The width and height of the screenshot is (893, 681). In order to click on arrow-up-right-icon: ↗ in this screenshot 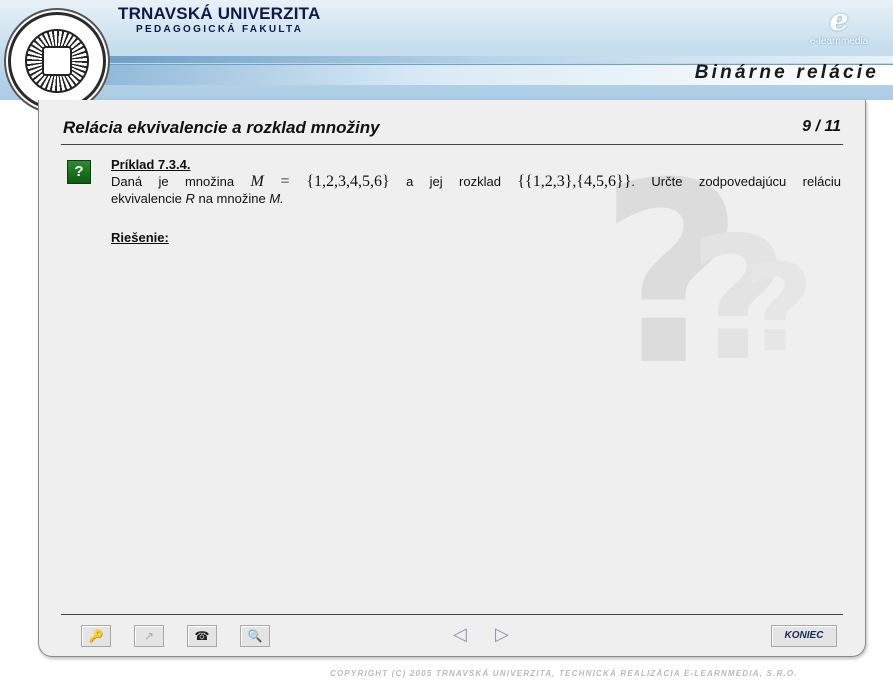, I will do `click(149, 636)`.